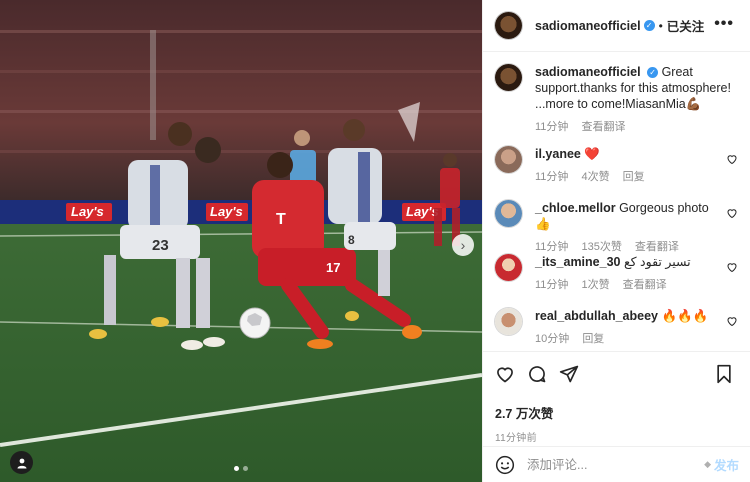 Image resolution: width=750 pixels, height=482 pixels. I want to click on more-icon: •••, so click(724, 24).